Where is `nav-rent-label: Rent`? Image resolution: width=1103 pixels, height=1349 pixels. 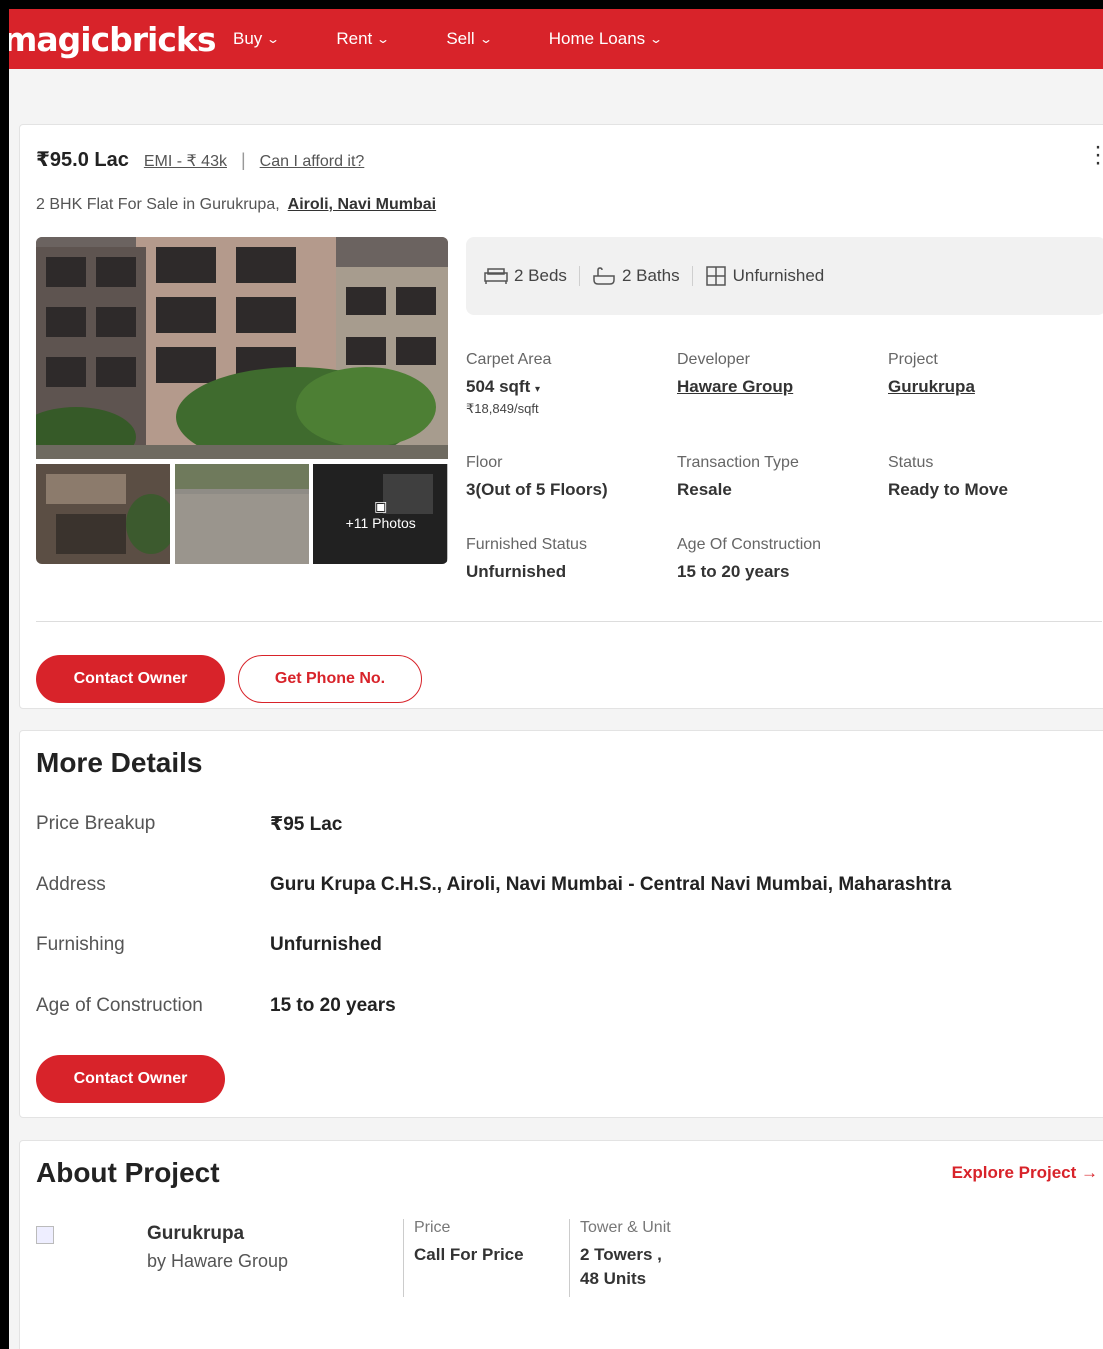 nav-rent-label: Rent is located at coordinates (354, 38).